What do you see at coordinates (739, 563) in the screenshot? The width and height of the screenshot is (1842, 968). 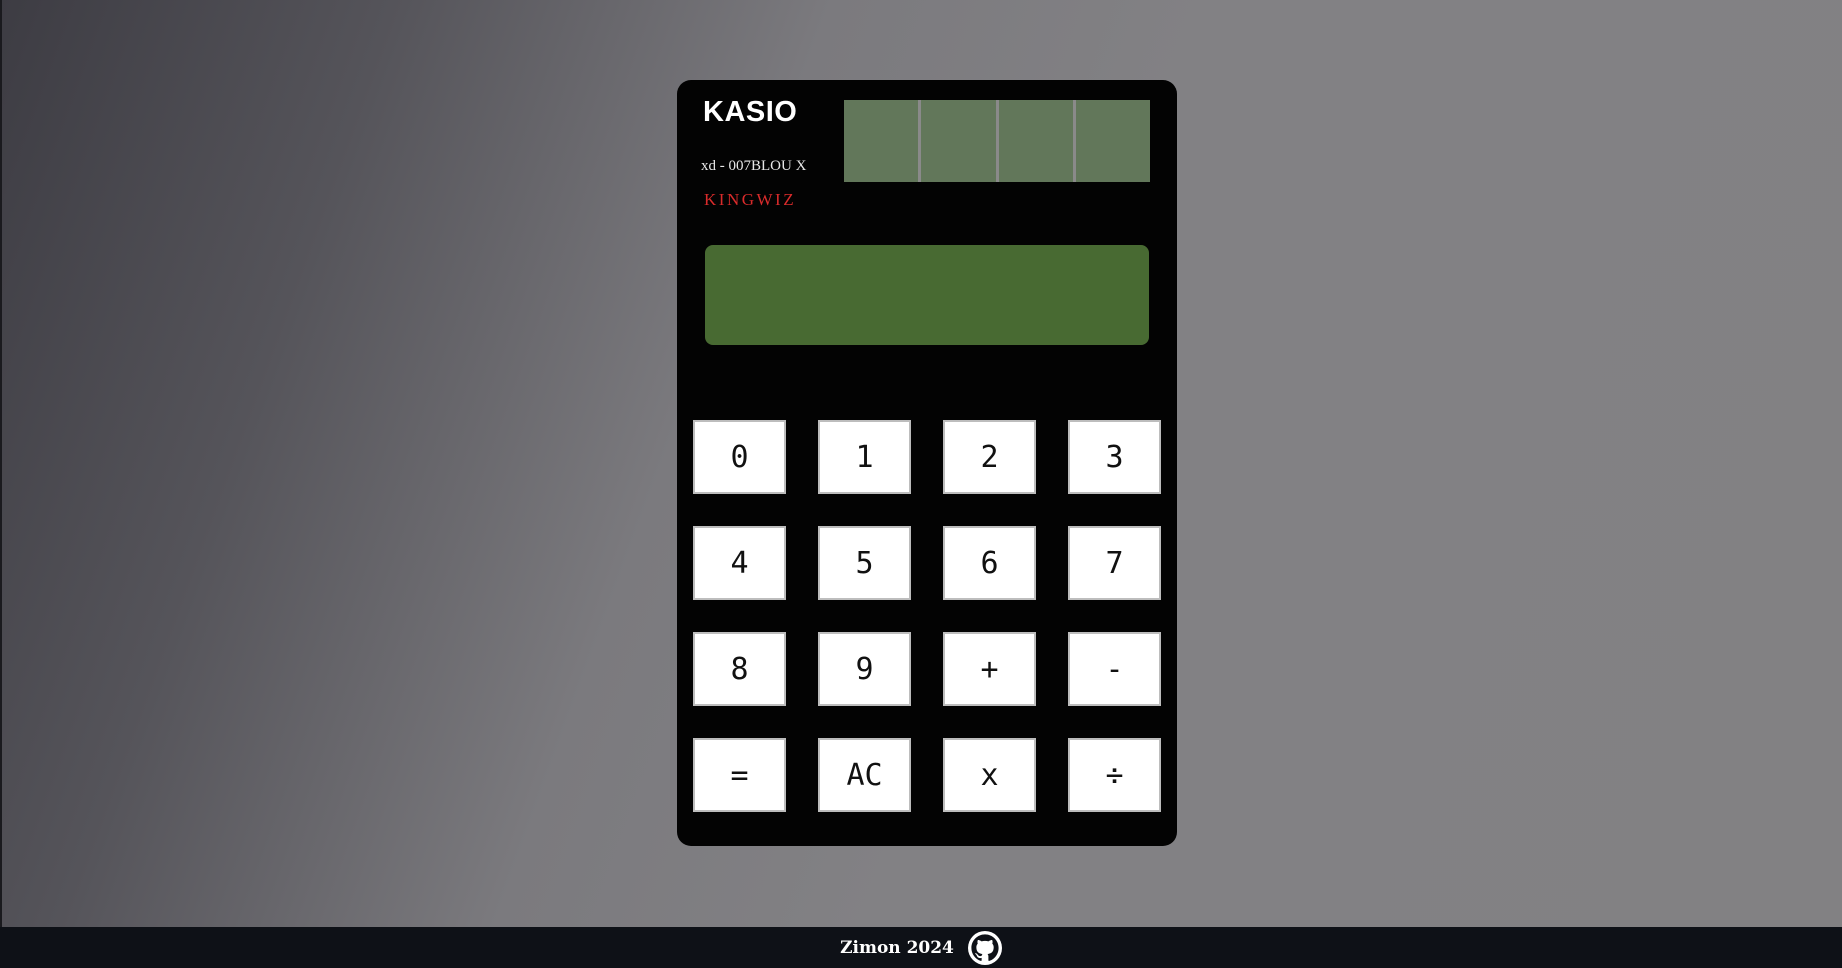 I see `key-4: 4` at bounding box center [739, 563].